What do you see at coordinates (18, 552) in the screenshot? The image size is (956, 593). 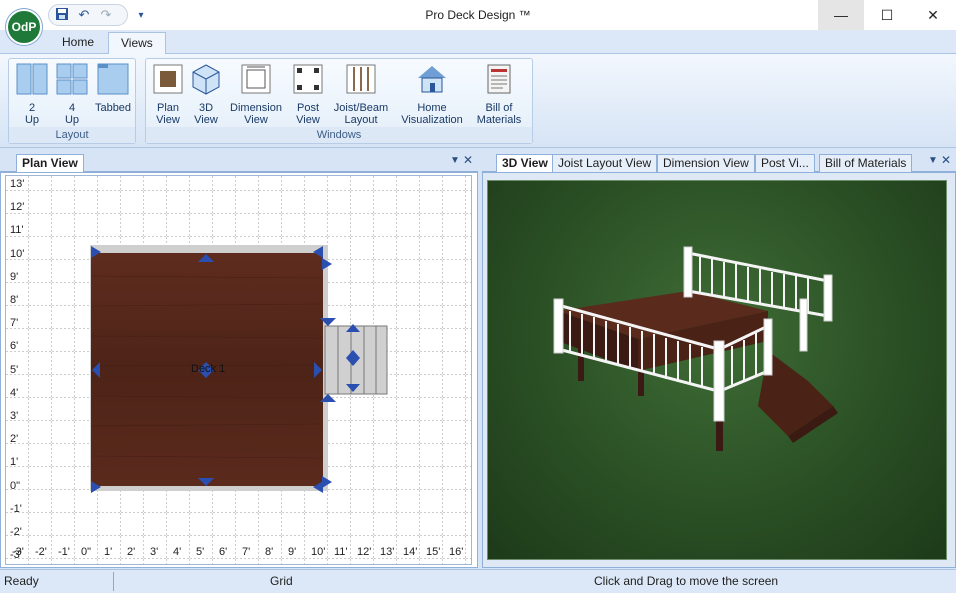 I see `x-axis-label: -3'` at bounding box center [18, 552].